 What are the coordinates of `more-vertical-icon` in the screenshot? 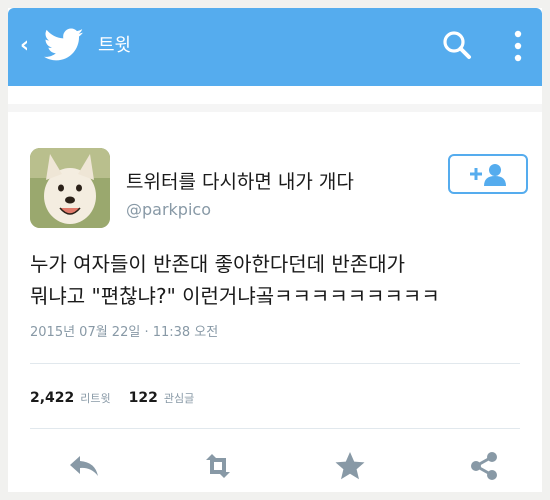 It's located at (518, 46).